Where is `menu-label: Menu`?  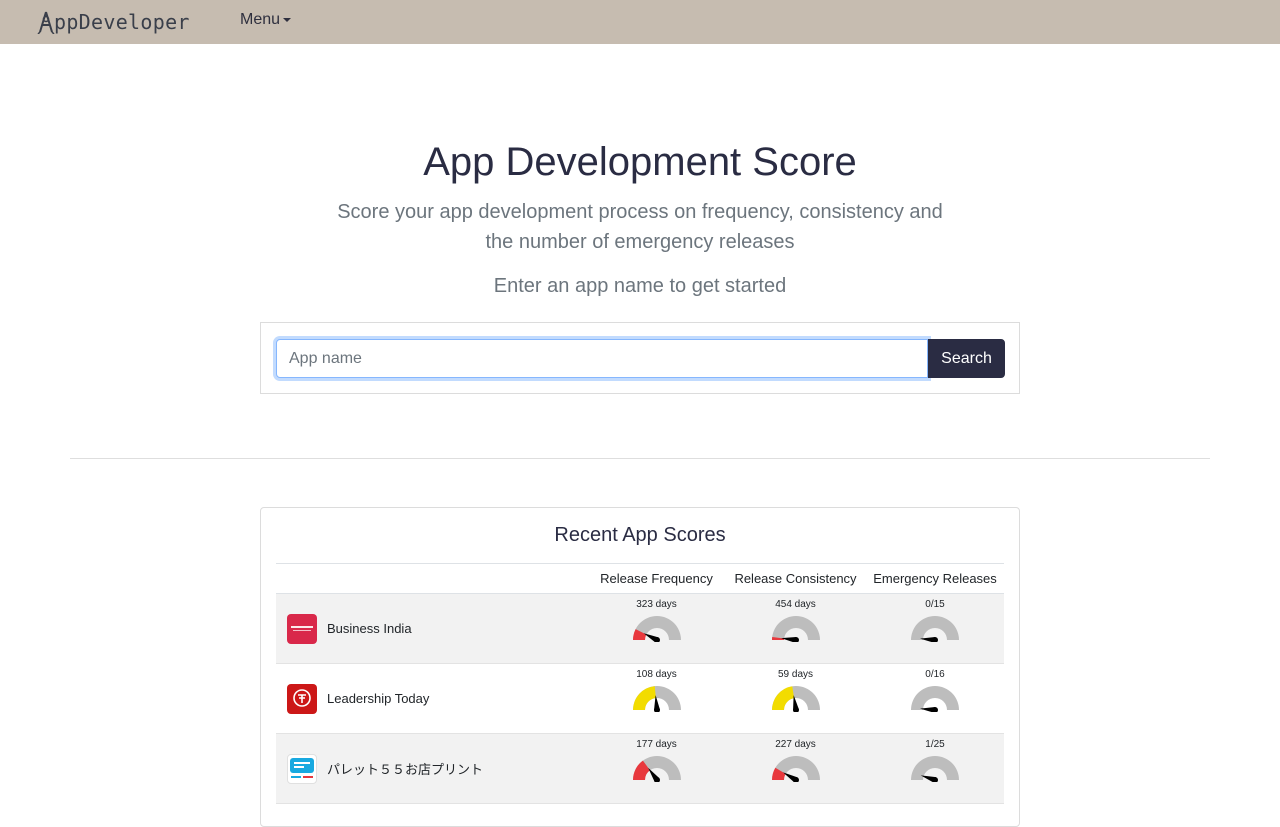 menu-label: Menu is located at coordinates (260, 19).